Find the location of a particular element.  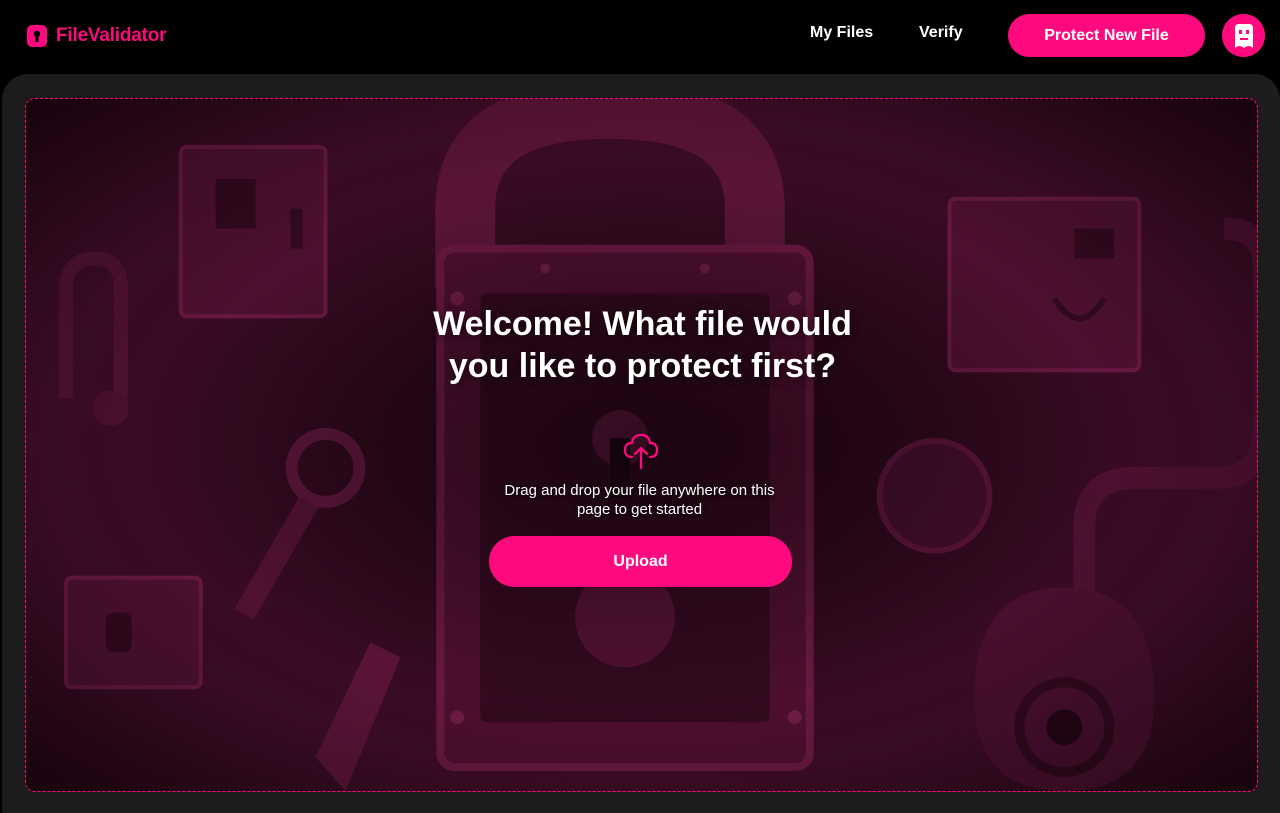

lock-icon is located at coordinates (37, 36).